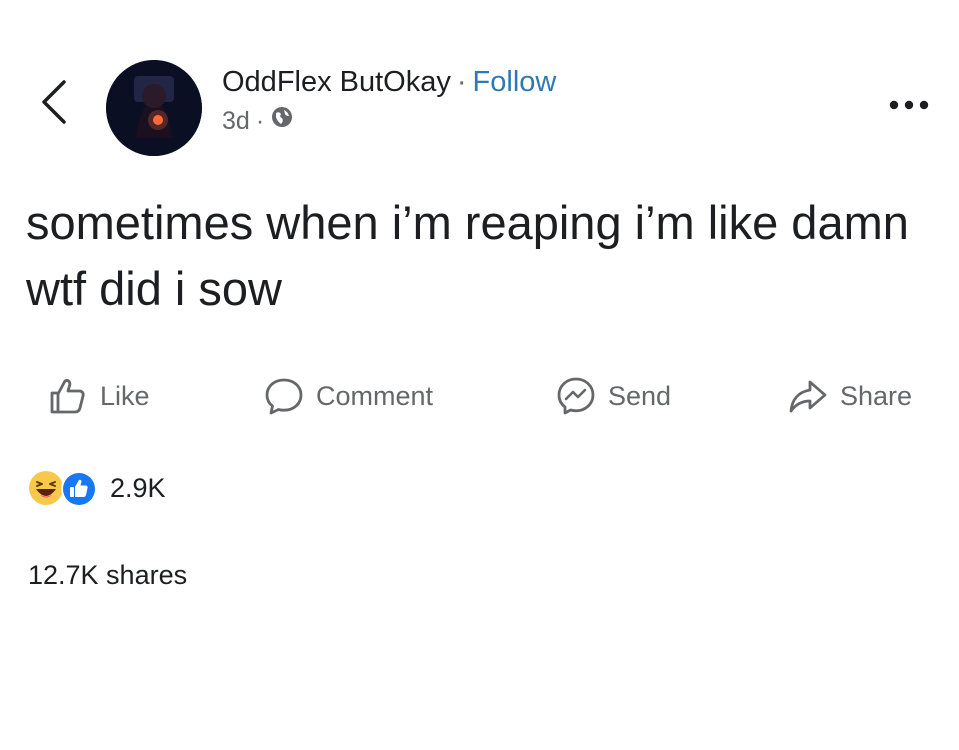 Image resolution: width=959 pixels, height=750 pixels. Describe the element at coordinates (576, 396) in the screenshot. I see `messenger-icon` at that location.